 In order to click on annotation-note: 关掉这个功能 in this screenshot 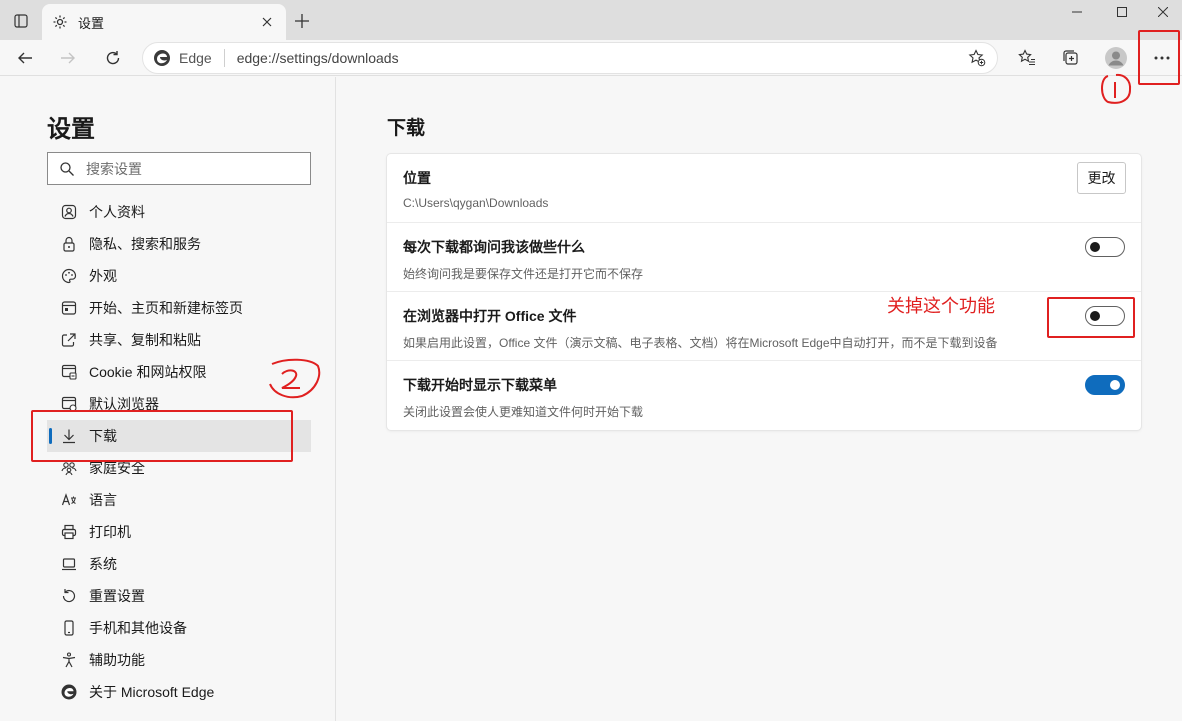, I will do `click(941, 306)`.